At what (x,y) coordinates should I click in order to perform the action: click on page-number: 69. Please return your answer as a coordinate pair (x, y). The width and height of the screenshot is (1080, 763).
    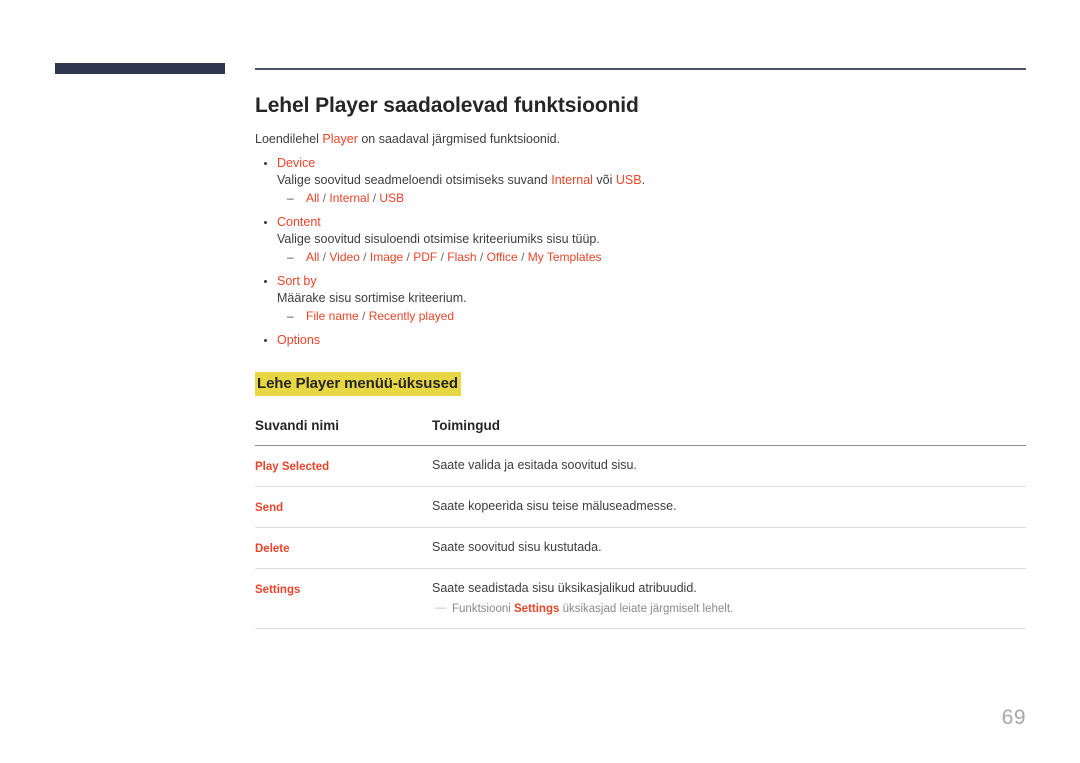
    Looking at the image, I should click on (1013, 717).